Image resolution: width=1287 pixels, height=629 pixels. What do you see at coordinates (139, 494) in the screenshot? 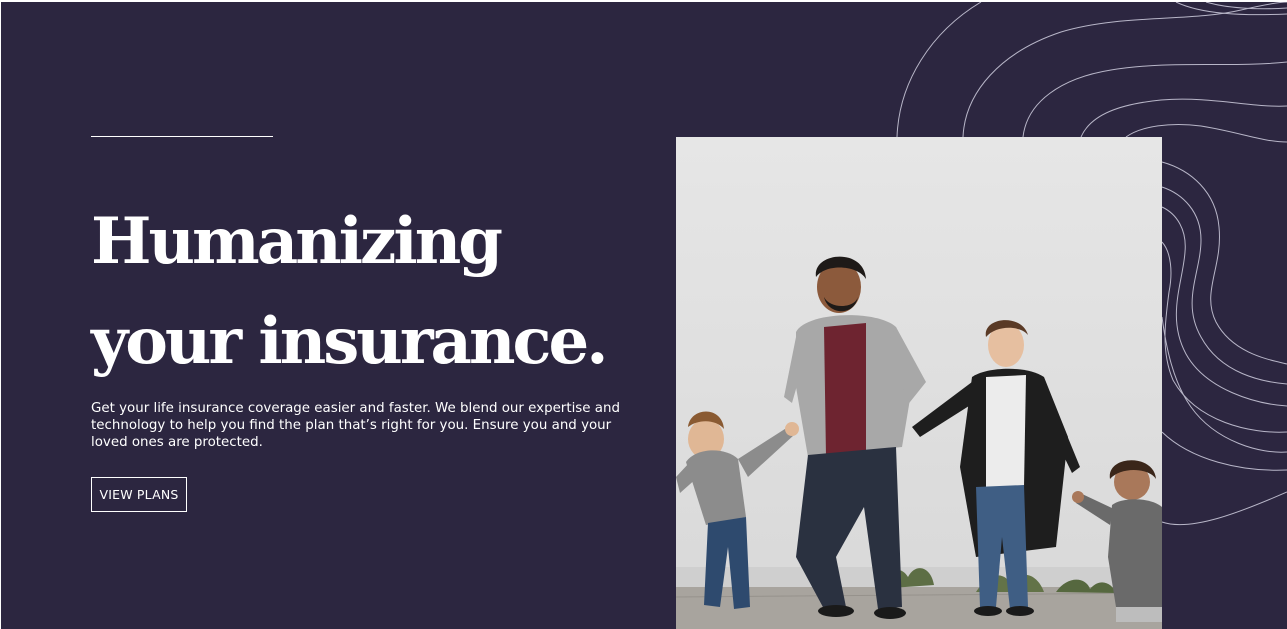
I see `view-plans-button: VIEW PLANS` at bounding box center [139, 494].